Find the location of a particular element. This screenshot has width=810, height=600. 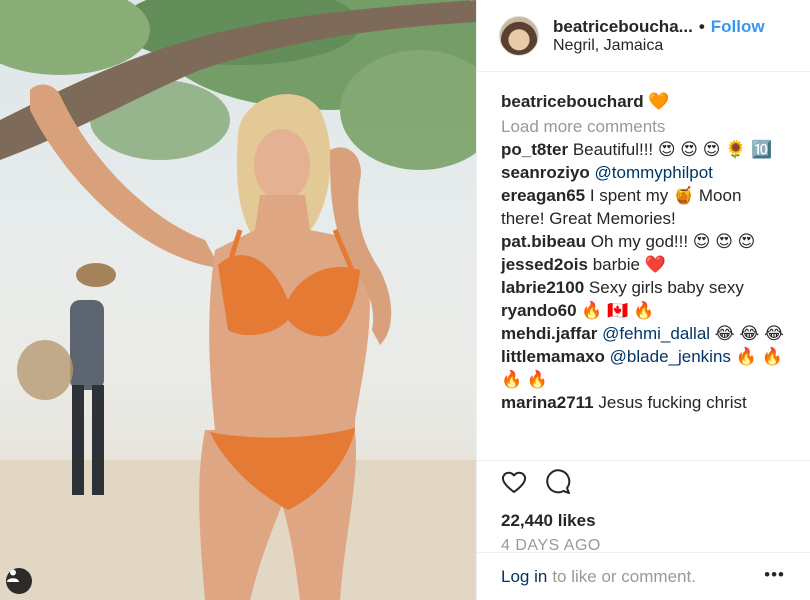

login-prompt-text: to like or comment. is located at coordinates (624, 576).